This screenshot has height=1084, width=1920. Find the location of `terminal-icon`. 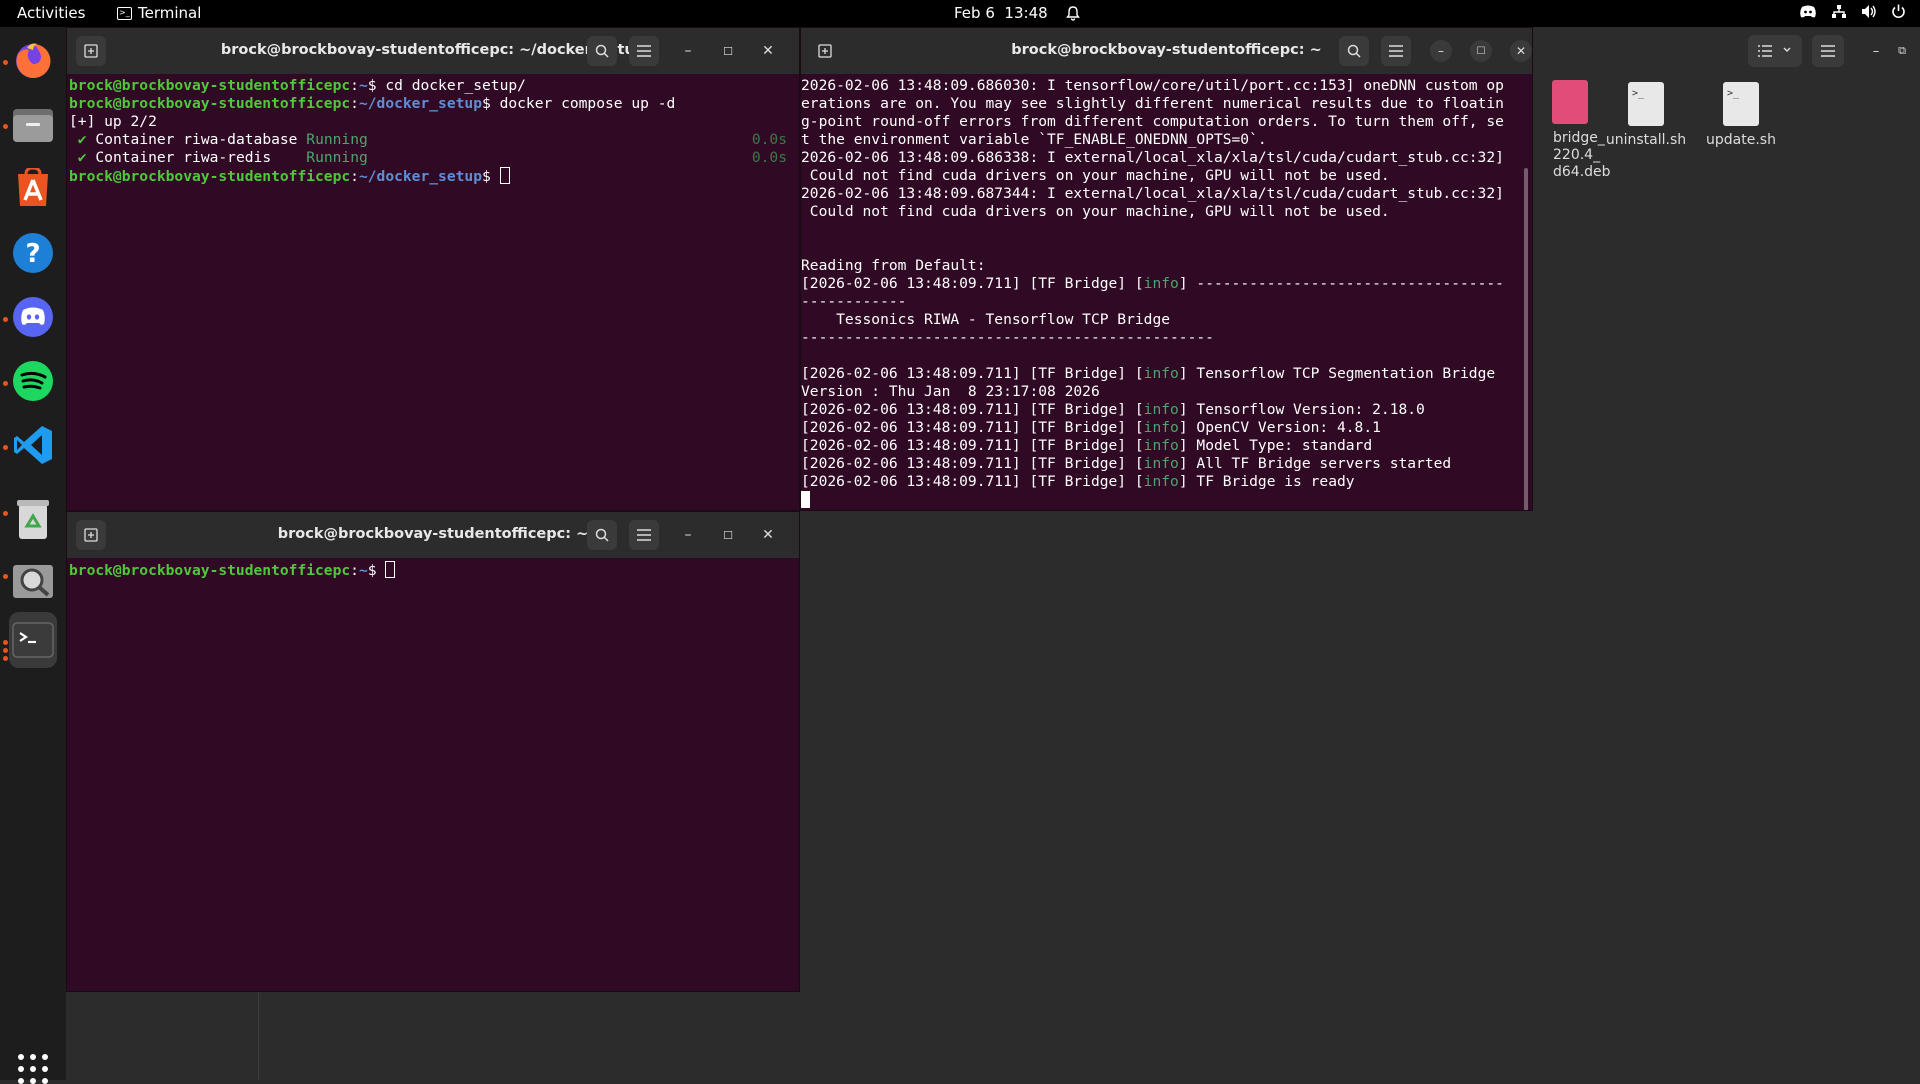

terminal-icon is located at coordinates (33, 640).